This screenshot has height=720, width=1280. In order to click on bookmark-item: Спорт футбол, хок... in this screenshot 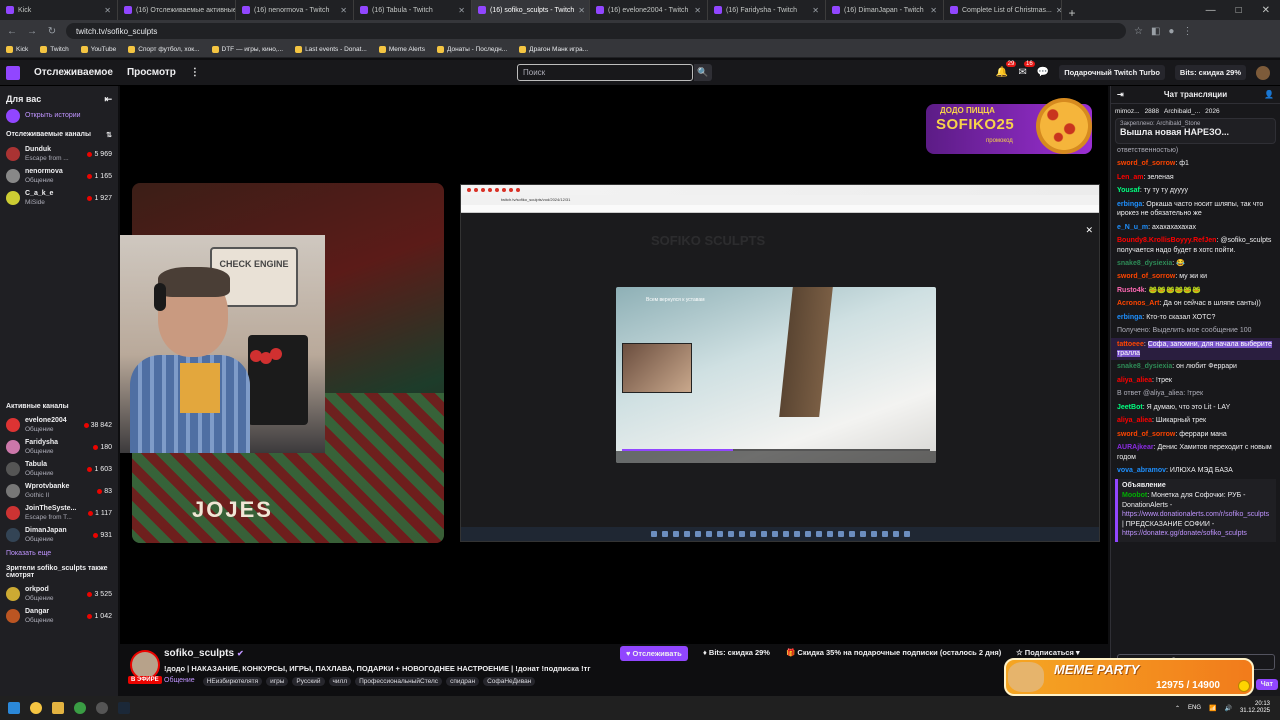, I will do `click(164, 49)`.